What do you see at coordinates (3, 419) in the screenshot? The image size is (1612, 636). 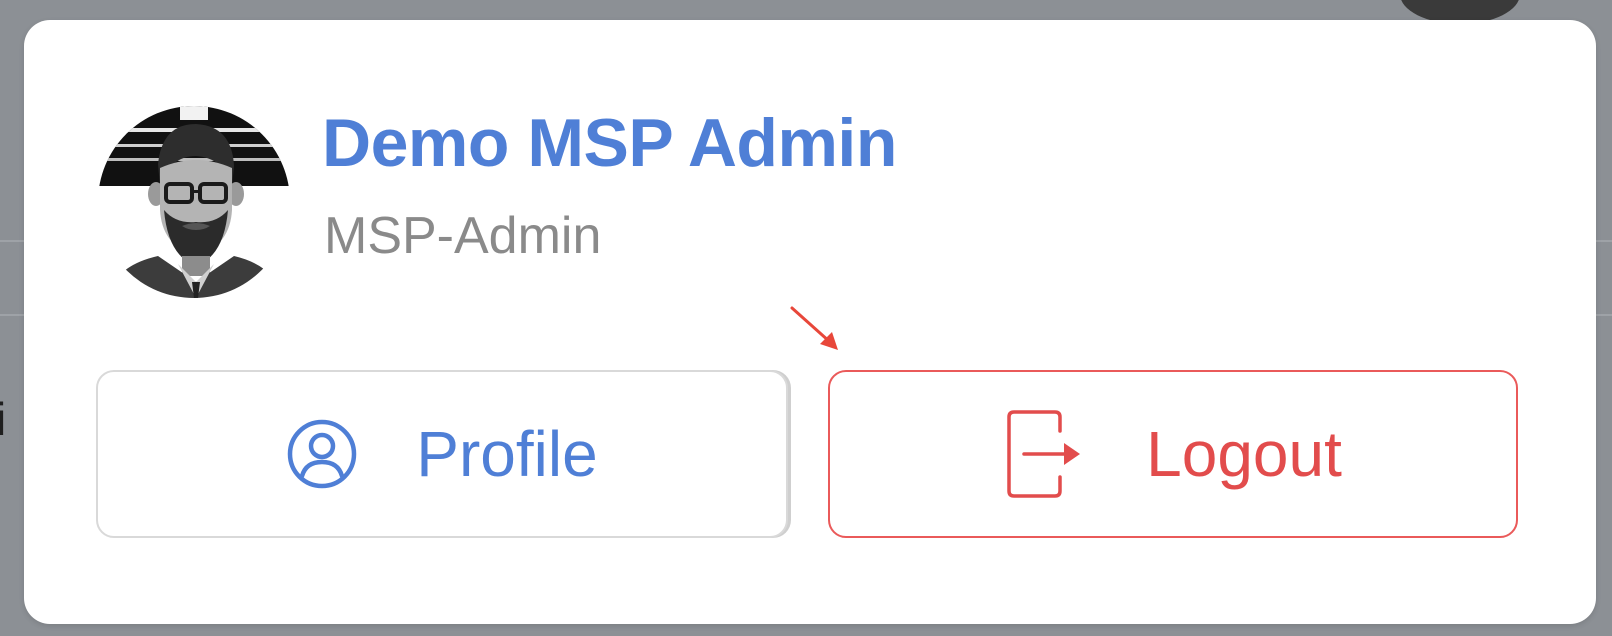 I see `background-text: i` at bounding box center [3, 419].